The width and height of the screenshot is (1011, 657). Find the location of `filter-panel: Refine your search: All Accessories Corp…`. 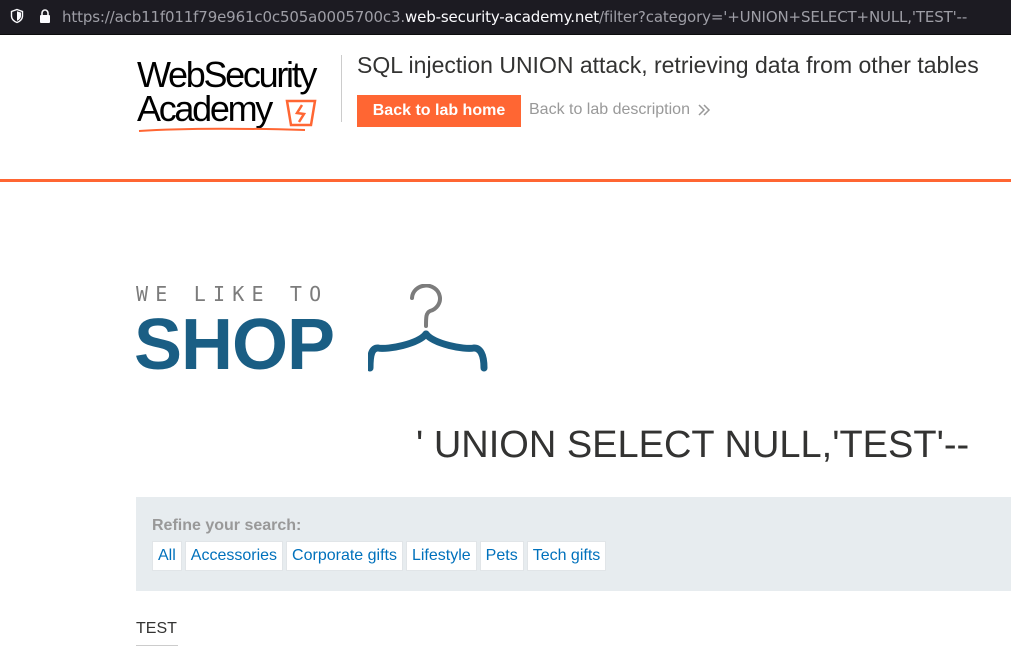

filter-panel: Refine your search: All Accessories Corp… is located at coordinates (573, 544).